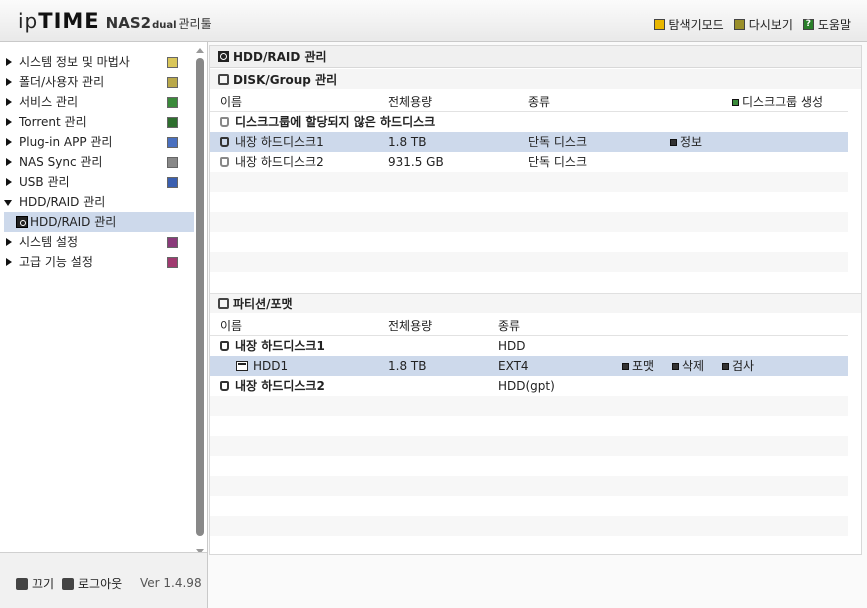 The width and height of the screenshot is (867, 608). I want to click on check-button: 검사, so click(738, 366).